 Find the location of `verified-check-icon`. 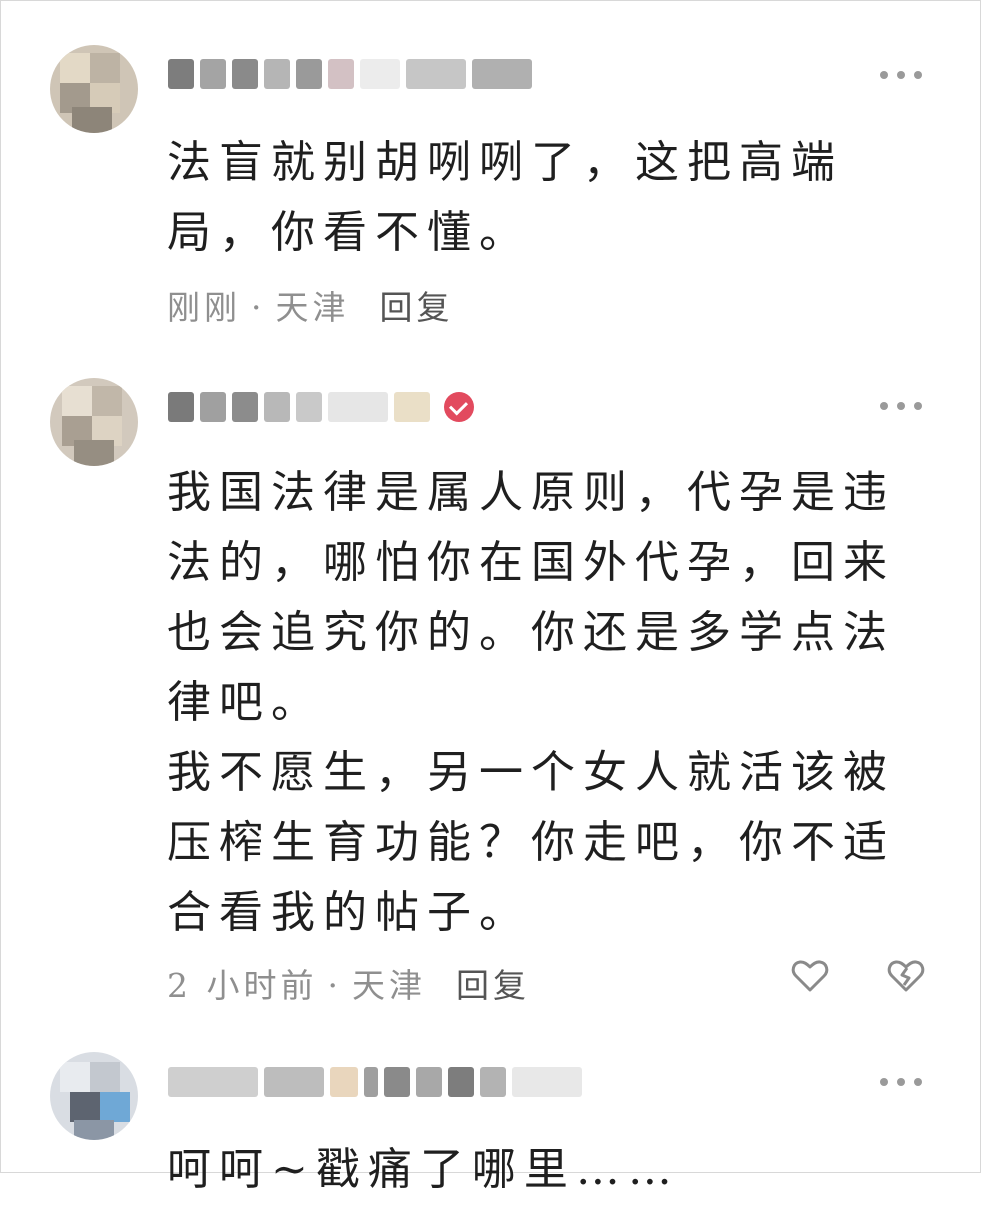

verified-check-icon is located at coordinates (459, 407).